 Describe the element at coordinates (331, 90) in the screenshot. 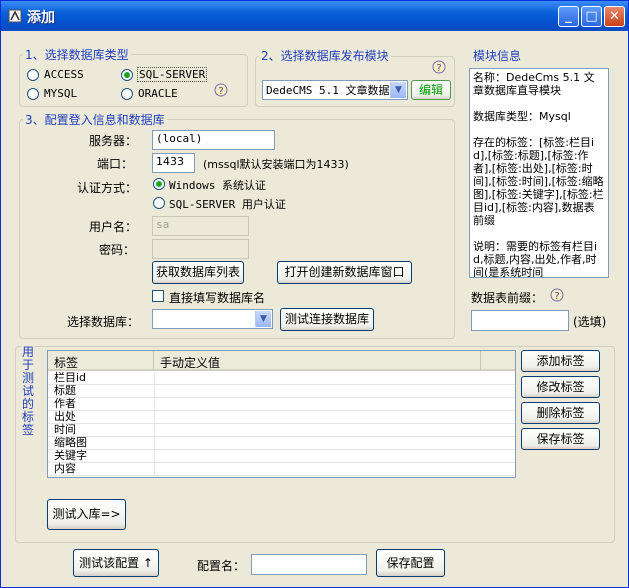

I see `module-selected-value: DedeCMS 5.1 文章数据,` at that location.